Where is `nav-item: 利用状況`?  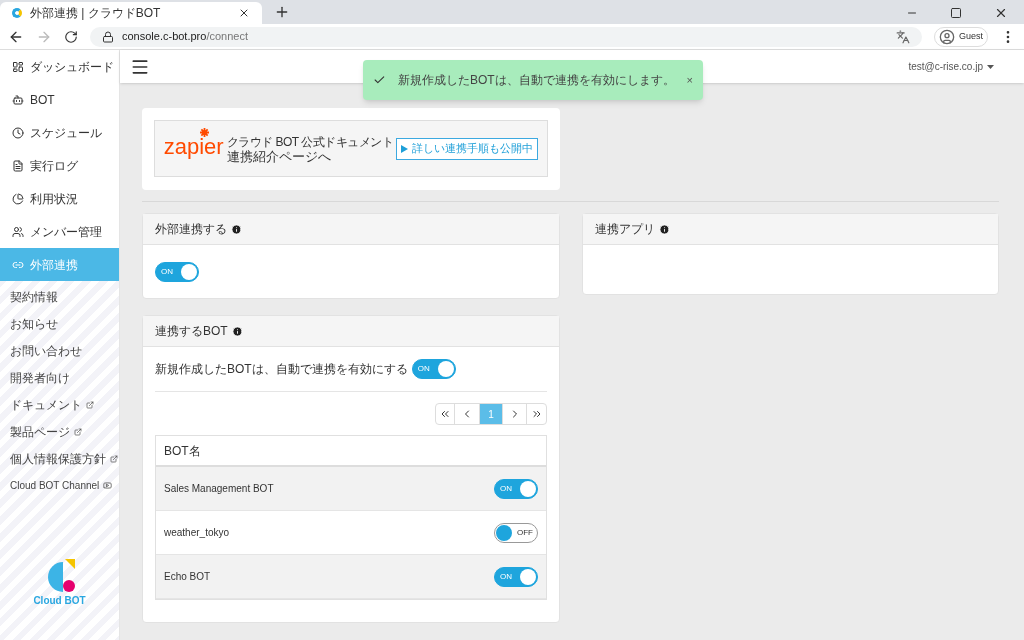
nav-item: 利用状況 is located at coordinates (59, 198).